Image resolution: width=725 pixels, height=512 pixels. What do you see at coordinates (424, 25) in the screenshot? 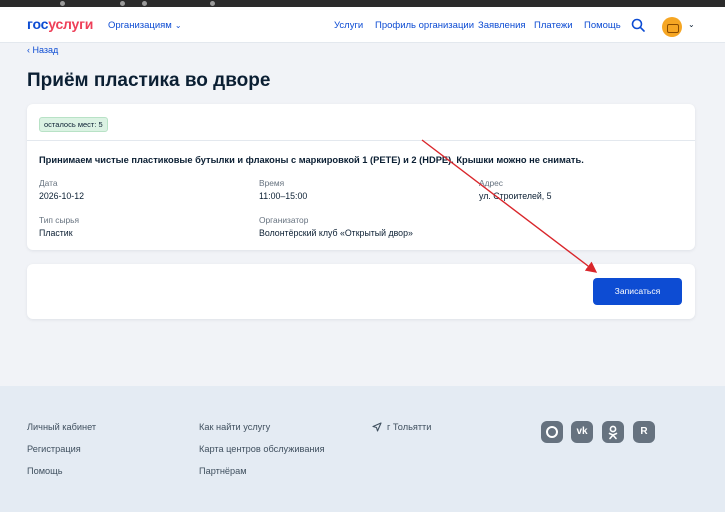
I see `nav-org-profile: Профиль организации` at bounding box center [424, 25].